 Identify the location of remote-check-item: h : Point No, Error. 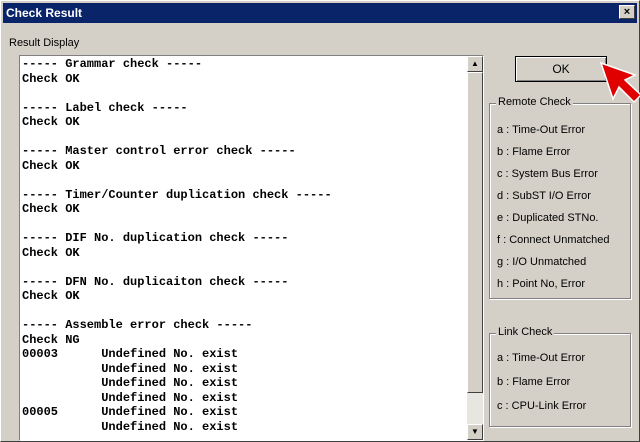
(541, 284).